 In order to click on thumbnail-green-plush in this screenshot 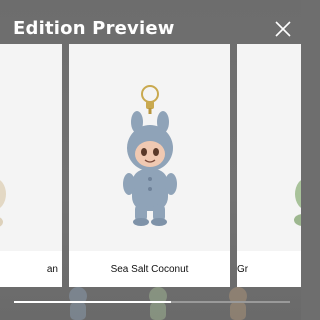, I will do `click(158, 303)`.